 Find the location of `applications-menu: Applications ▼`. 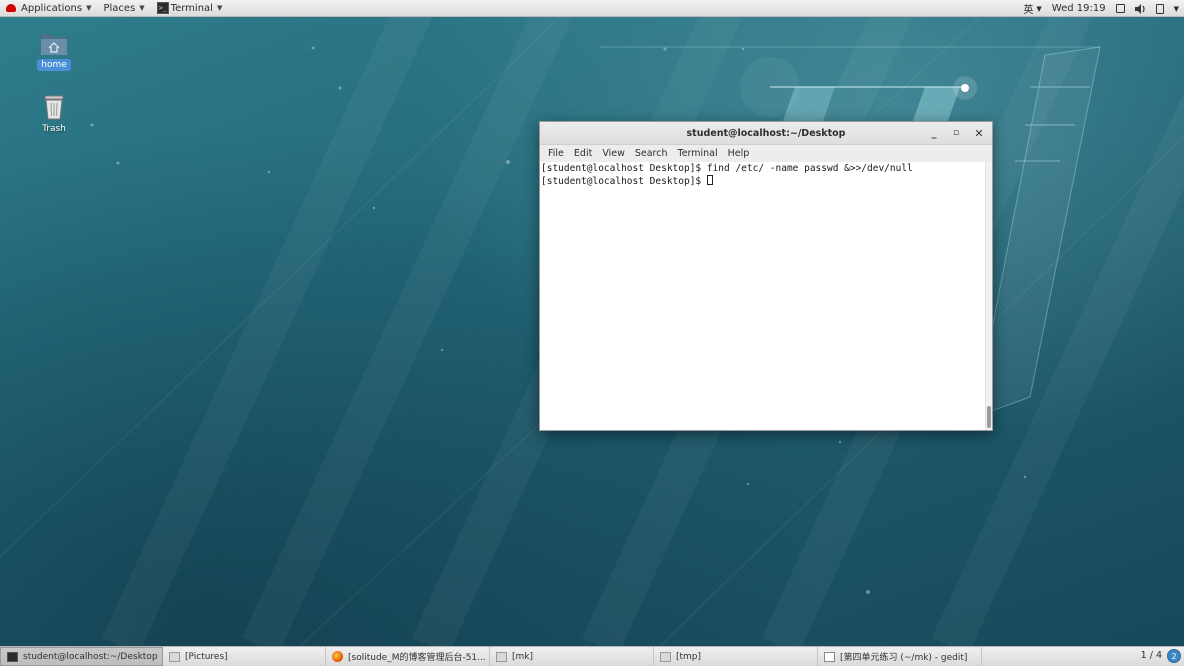

applications-menu: Applications ▼ is located at coordinates (48, 8).